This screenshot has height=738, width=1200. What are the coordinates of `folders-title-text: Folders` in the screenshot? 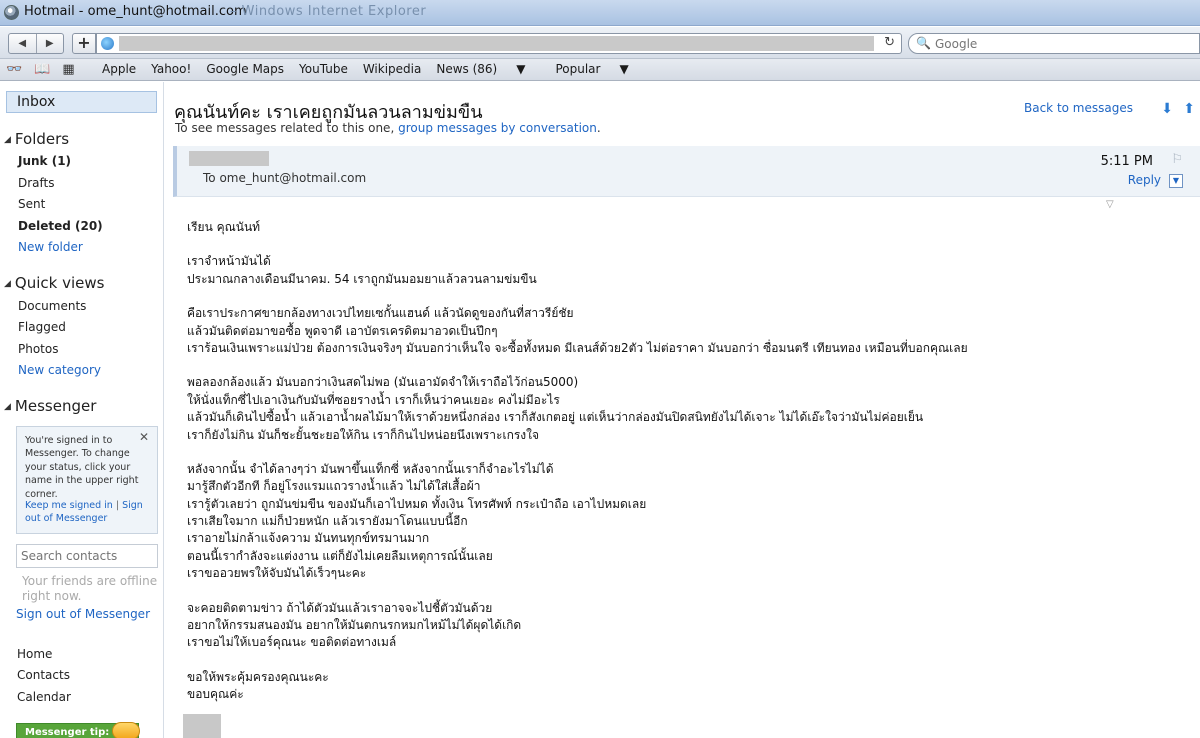 It's located at (42, 139).